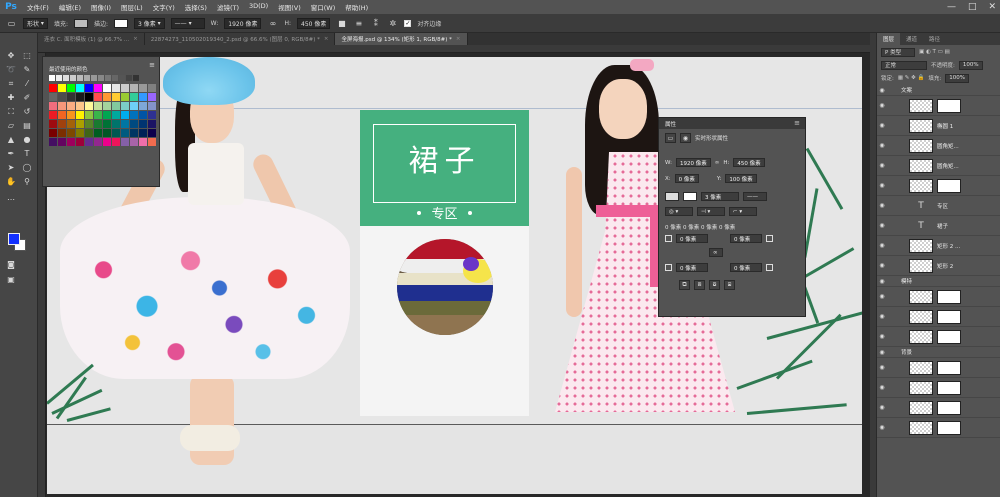 The height and width of the screenshot is (497, 1000). Describe the element at coordinates (11, 139) in the screenshot. I see `blur-tool-icon: ▲` at that location.